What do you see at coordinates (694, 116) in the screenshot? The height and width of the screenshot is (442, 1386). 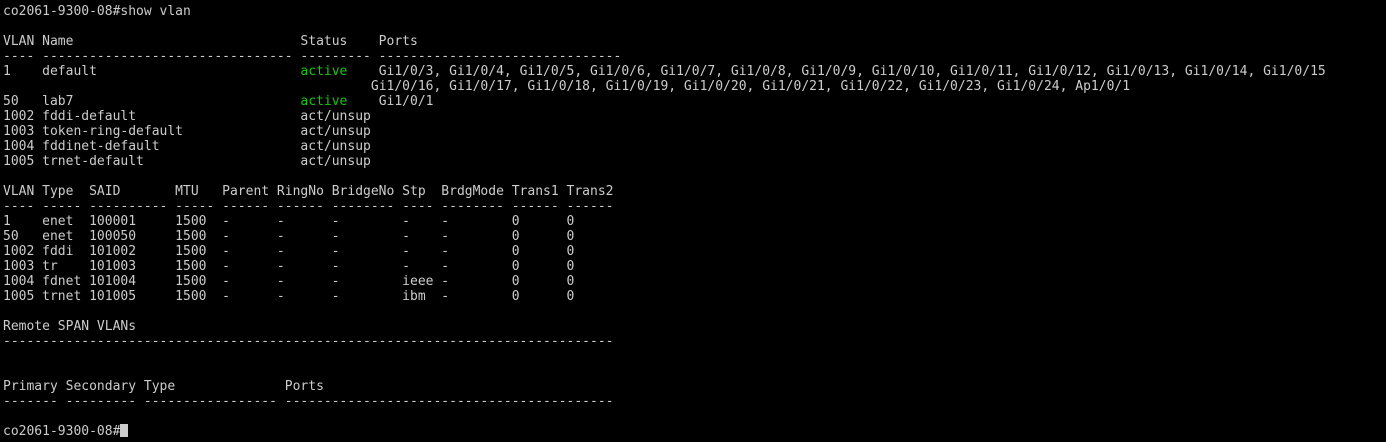 I see `vlan-row: 1002 fddi-default act/unsup` at bounding box center [694, 116].